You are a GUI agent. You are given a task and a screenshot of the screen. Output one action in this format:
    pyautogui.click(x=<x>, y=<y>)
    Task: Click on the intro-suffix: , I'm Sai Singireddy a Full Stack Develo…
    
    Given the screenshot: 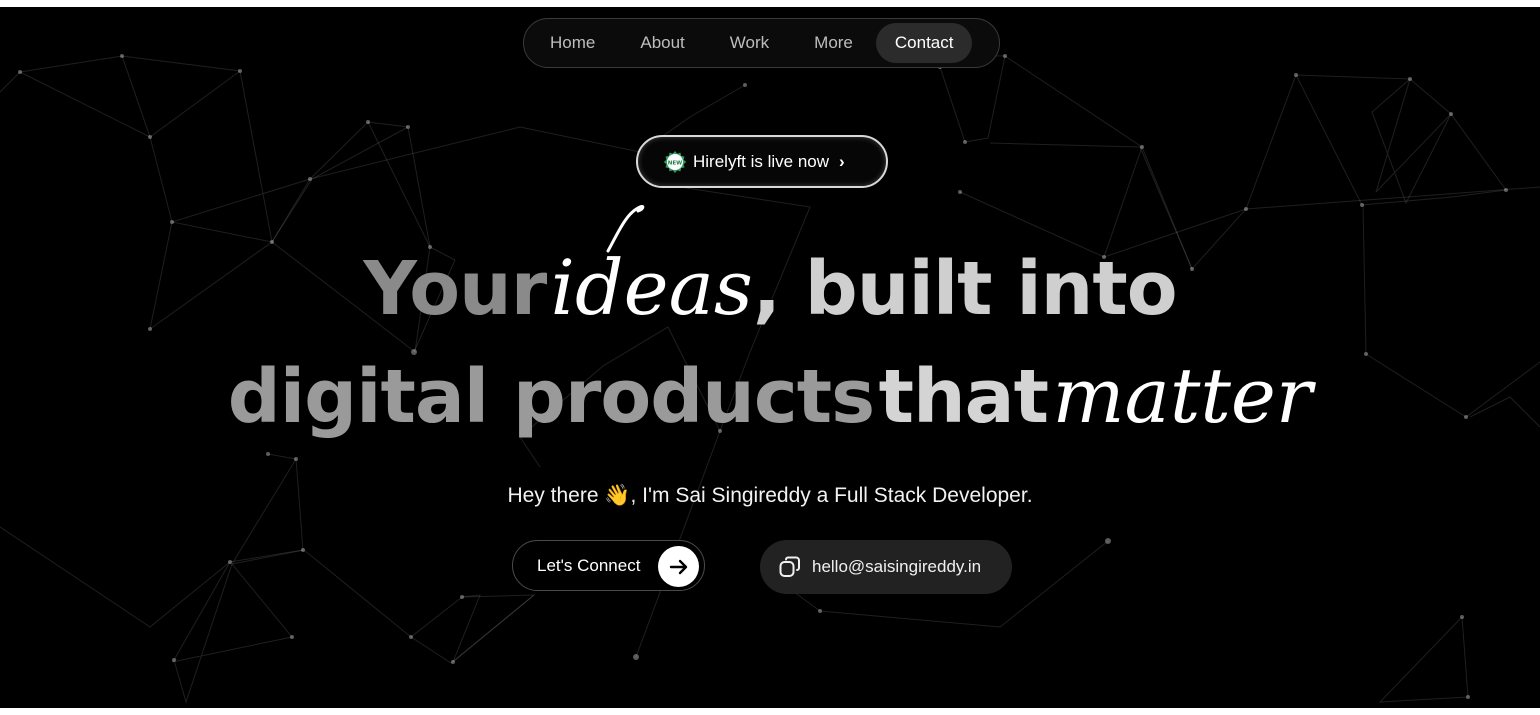 What is the action you would take?
    pyautogui.click(x=831, y=495)
    